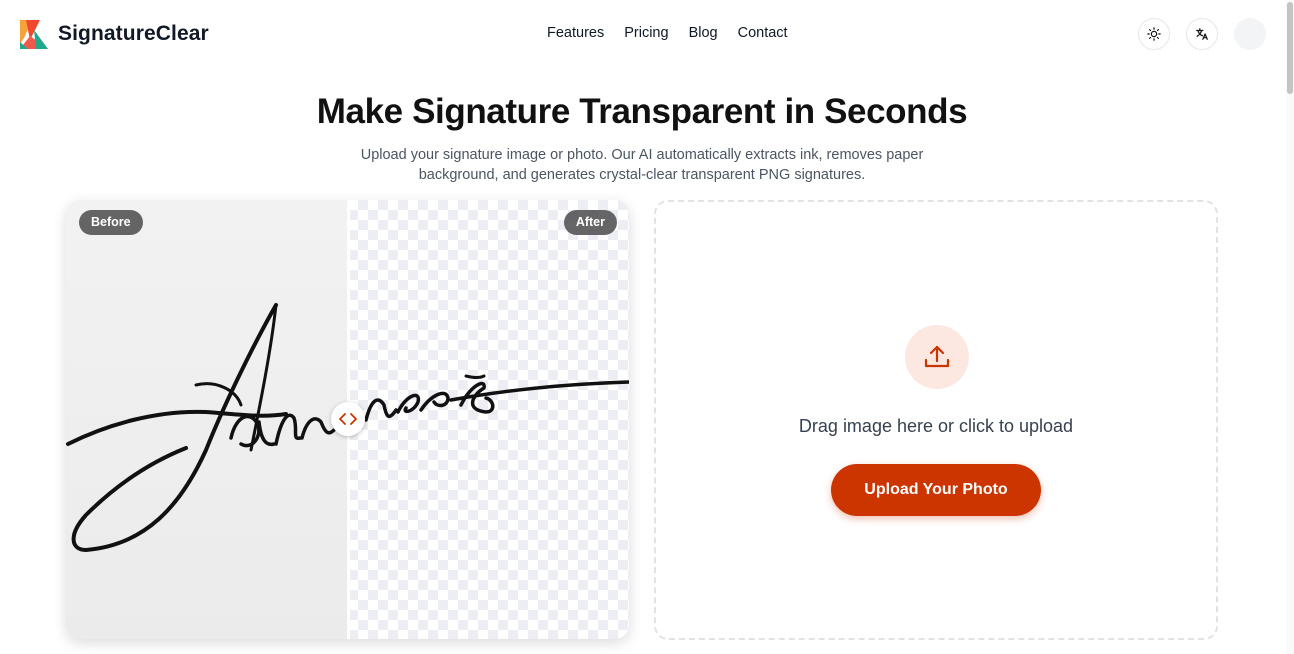  Describe the element at coordinates (111, 222) in the screenshot. I see `before-badge: Before` at that location.